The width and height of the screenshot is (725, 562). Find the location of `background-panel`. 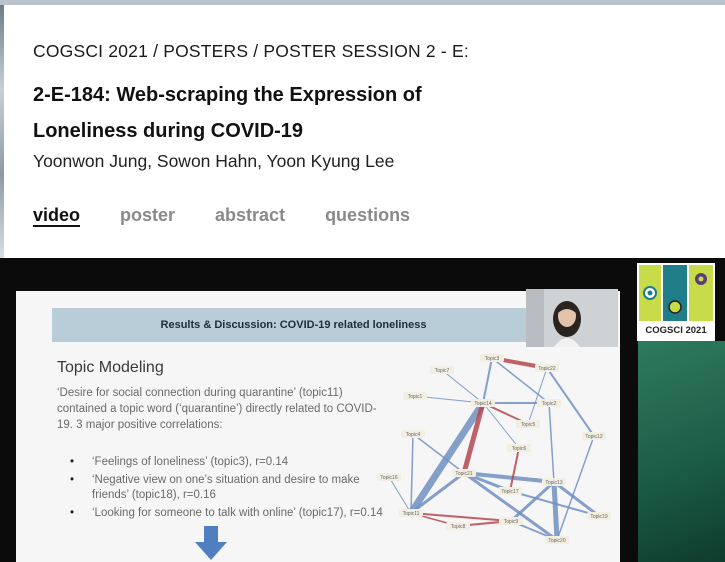

background-panel is located at coordinates (681, 451).